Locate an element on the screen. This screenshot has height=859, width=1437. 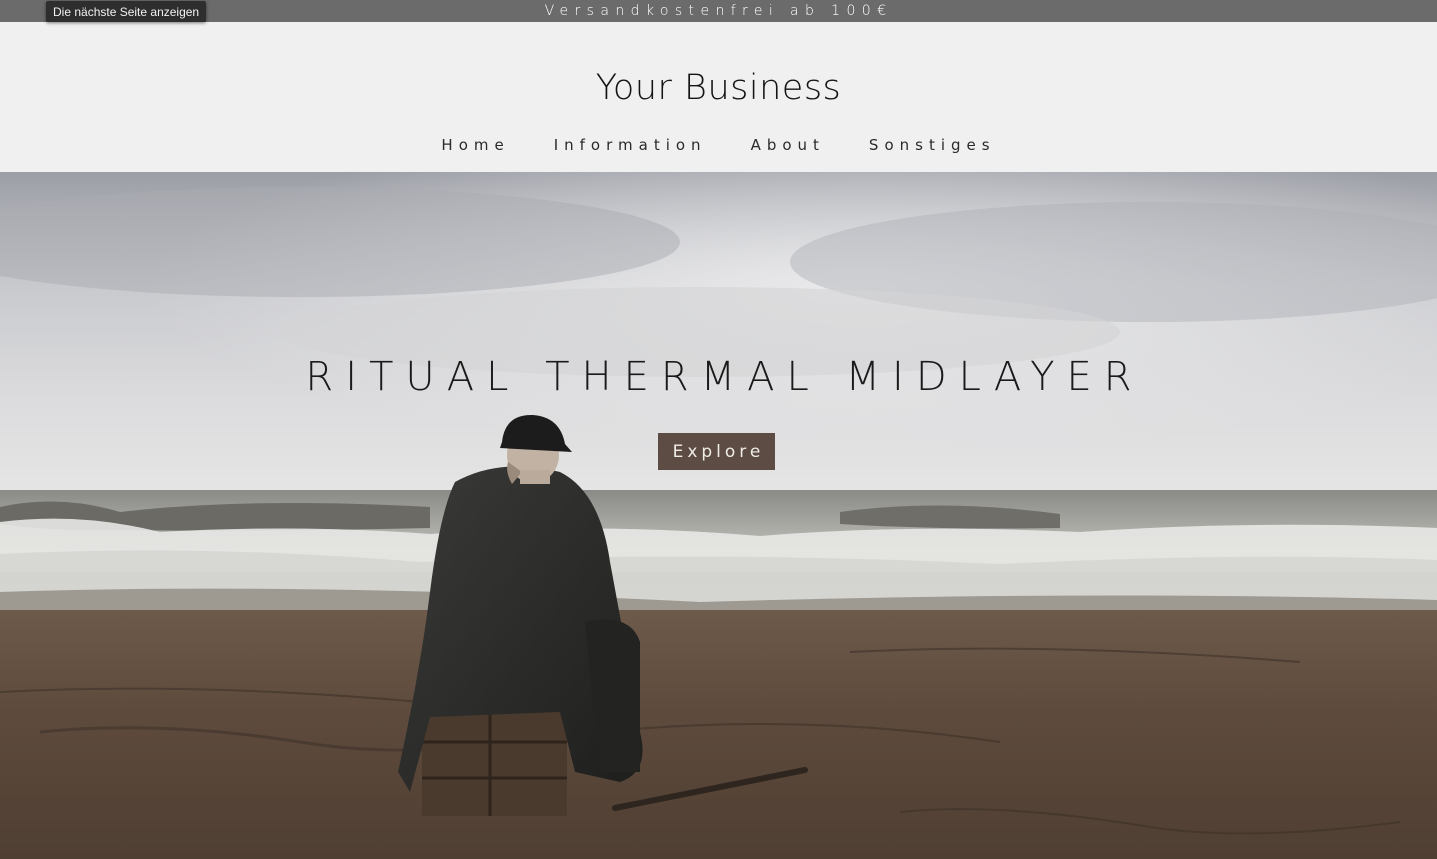
nav-item-sonstiges: Sonstiges is located at coordinates (932, 145).